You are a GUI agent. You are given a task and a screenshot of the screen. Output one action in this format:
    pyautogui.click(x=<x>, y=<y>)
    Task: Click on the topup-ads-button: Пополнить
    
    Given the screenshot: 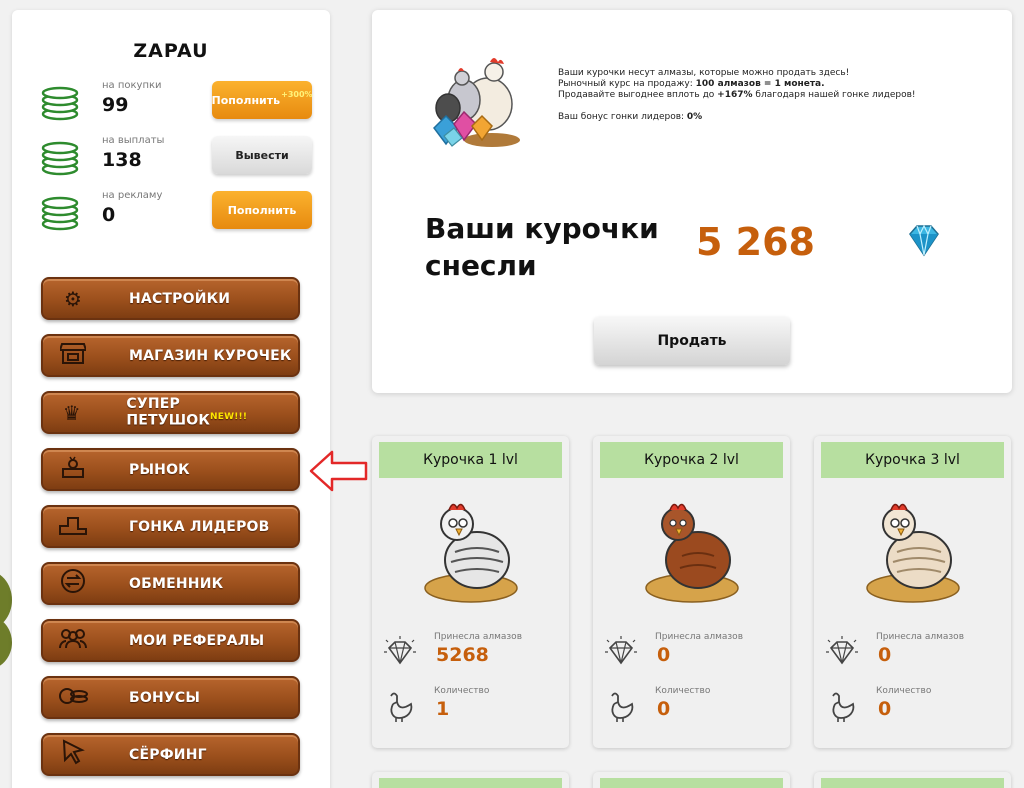 What is the action you would take?
    pyautogui.click(x=262, y=210)
    